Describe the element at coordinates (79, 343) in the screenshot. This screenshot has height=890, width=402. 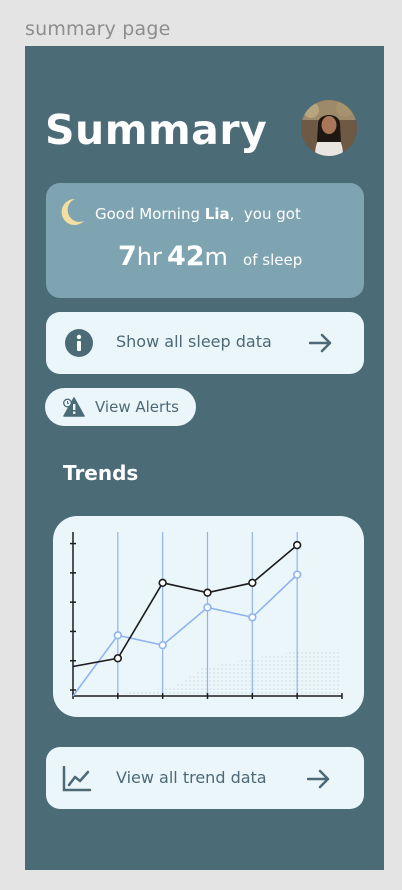
I see `info-icon` at that location.